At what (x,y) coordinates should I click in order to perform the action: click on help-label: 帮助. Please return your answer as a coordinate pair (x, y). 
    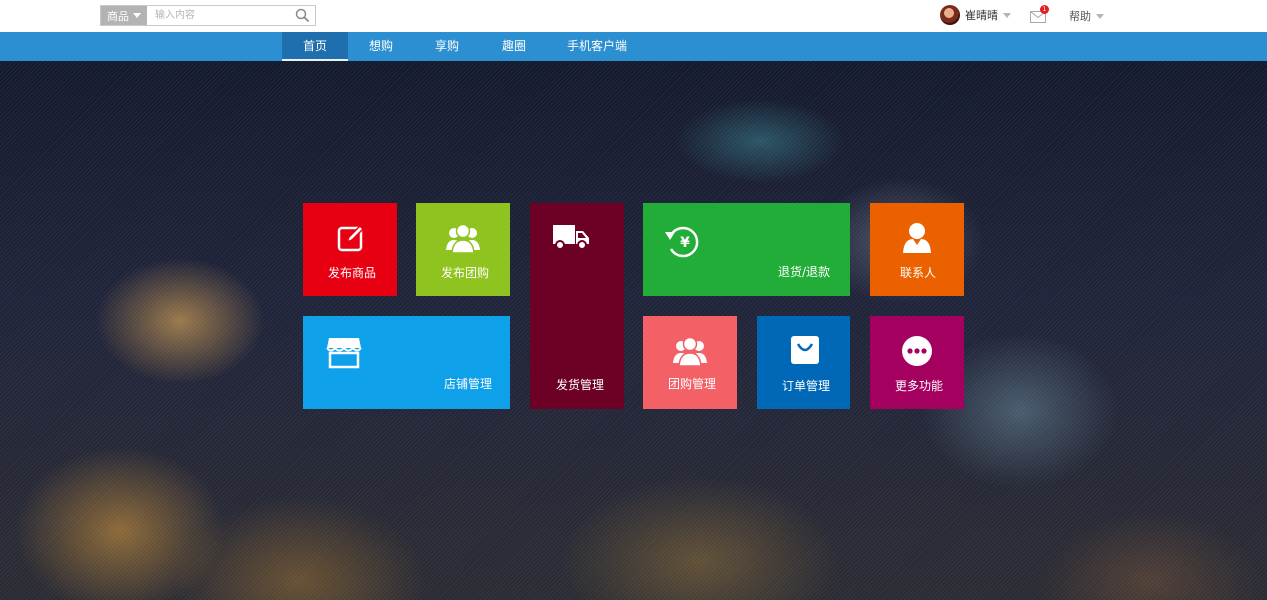
    Looking at the image, I should click on (1080, 16).